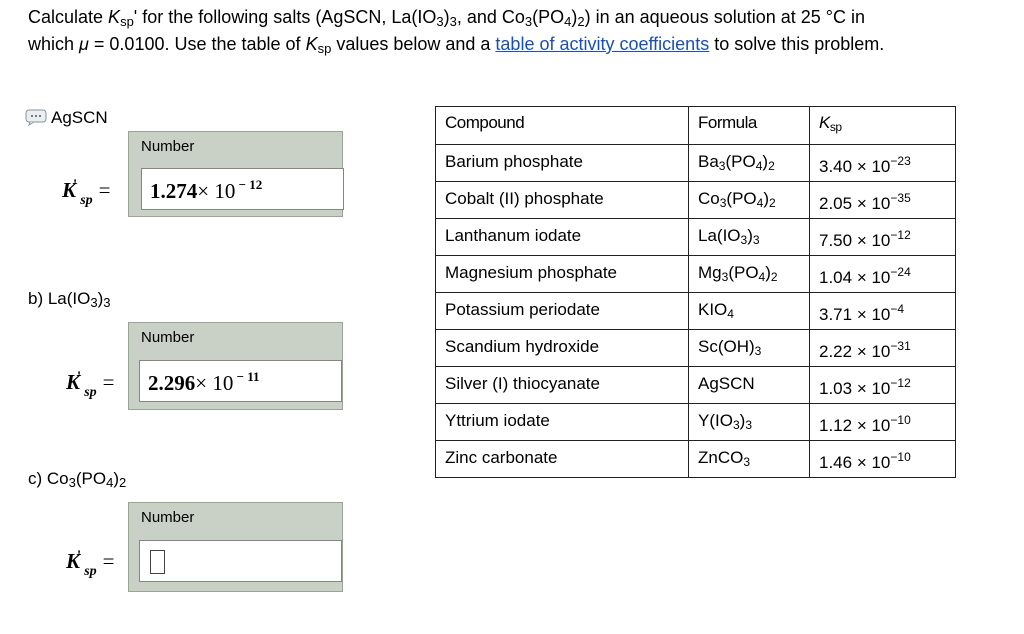 The image size is (1024, 634). Describe the element at coordinates (90, 563) in the screenshot. I see `k-prime-sp-label-c: K'sp =` at that location.